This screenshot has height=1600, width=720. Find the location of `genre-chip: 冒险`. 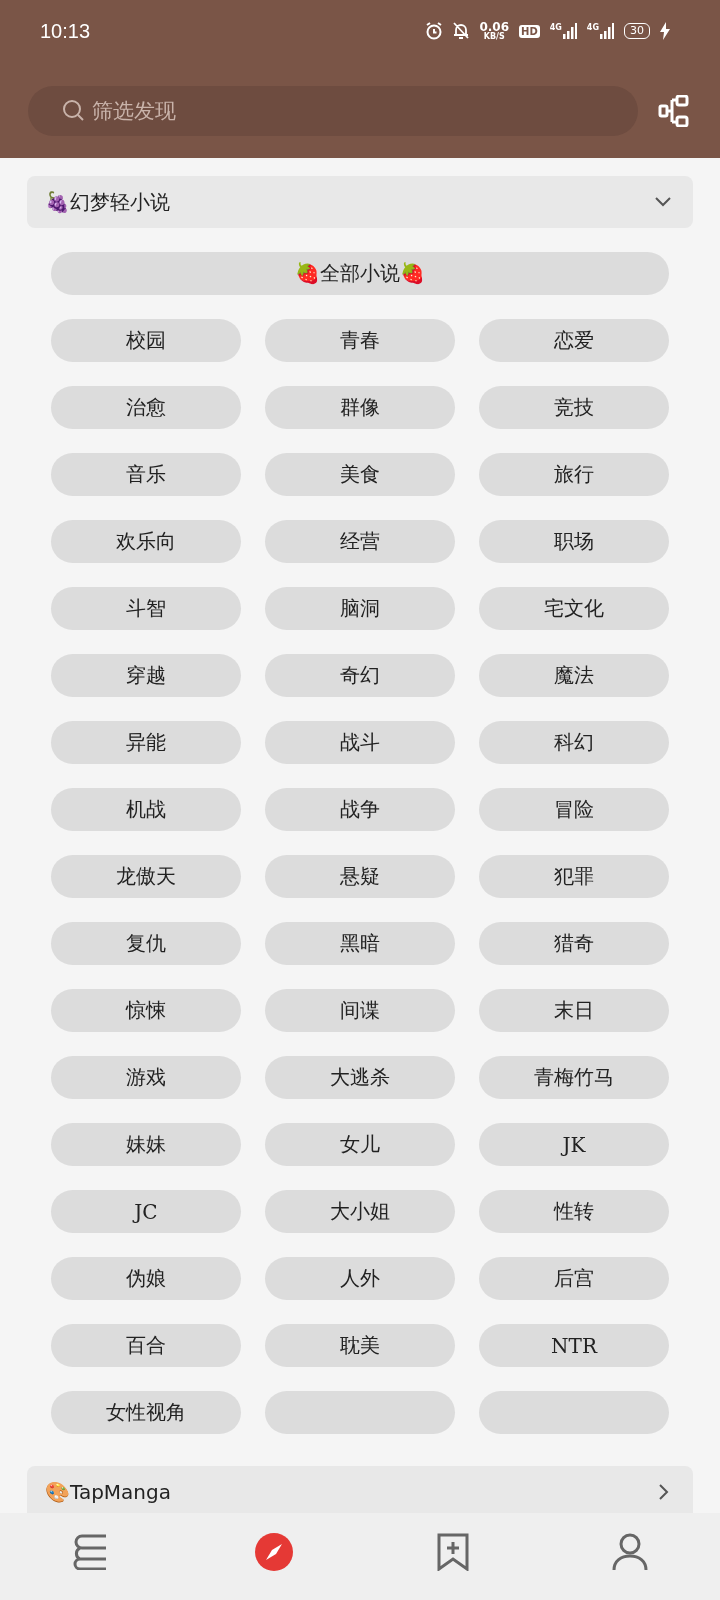

genre-chip: 冒险 is located at coordinates (574, 809).